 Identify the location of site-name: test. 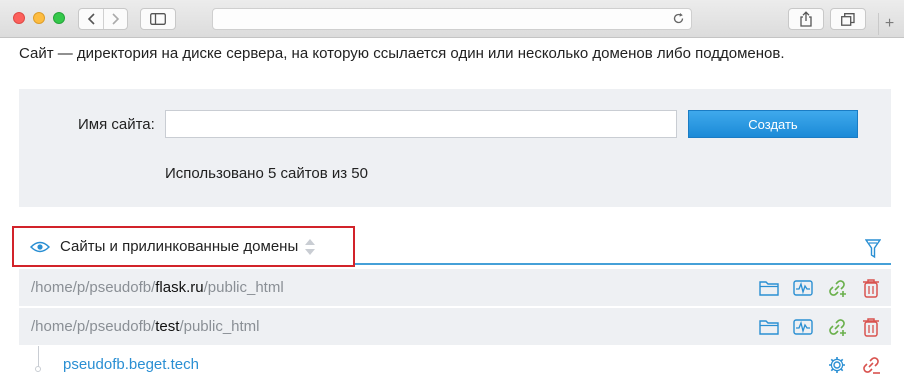
(167, 326).